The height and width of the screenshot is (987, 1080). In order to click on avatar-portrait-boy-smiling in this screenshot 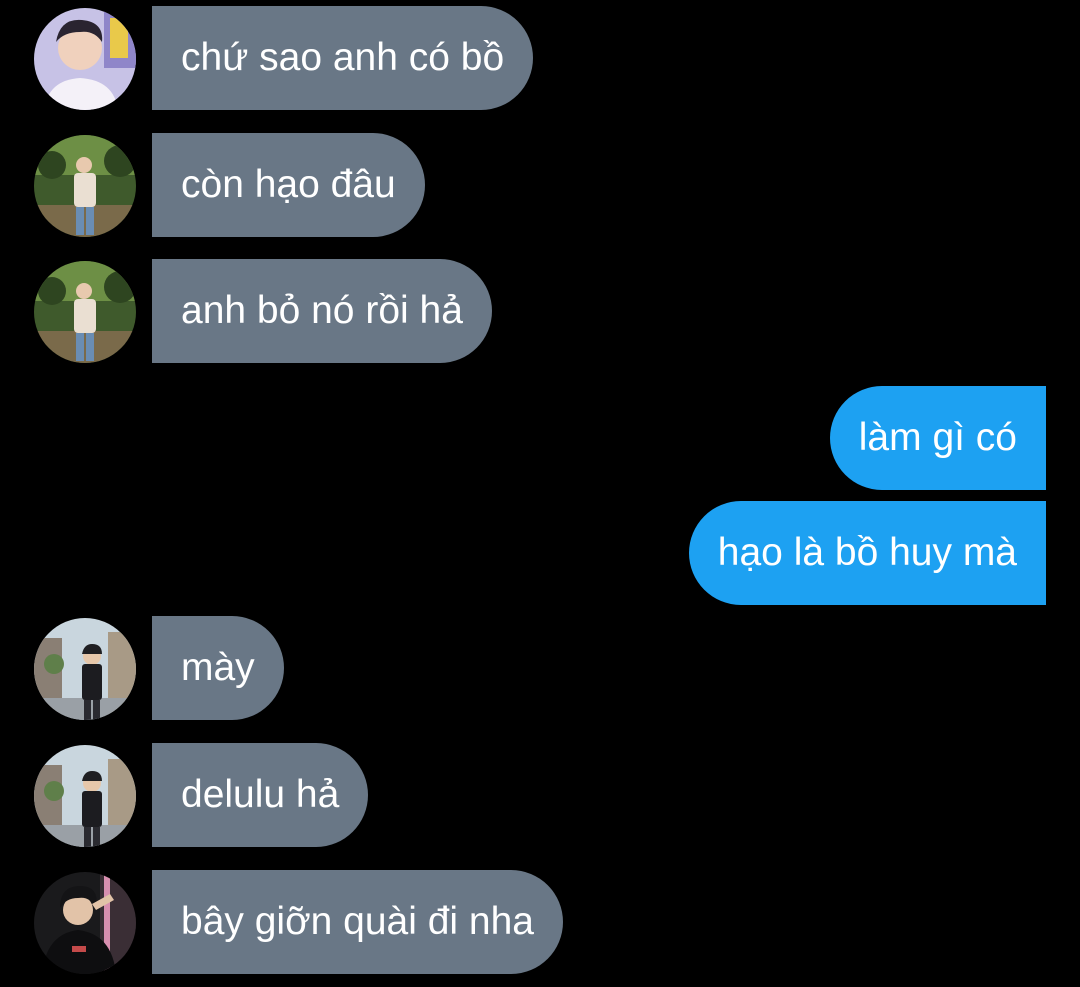, I will do `click(85, 59)`.